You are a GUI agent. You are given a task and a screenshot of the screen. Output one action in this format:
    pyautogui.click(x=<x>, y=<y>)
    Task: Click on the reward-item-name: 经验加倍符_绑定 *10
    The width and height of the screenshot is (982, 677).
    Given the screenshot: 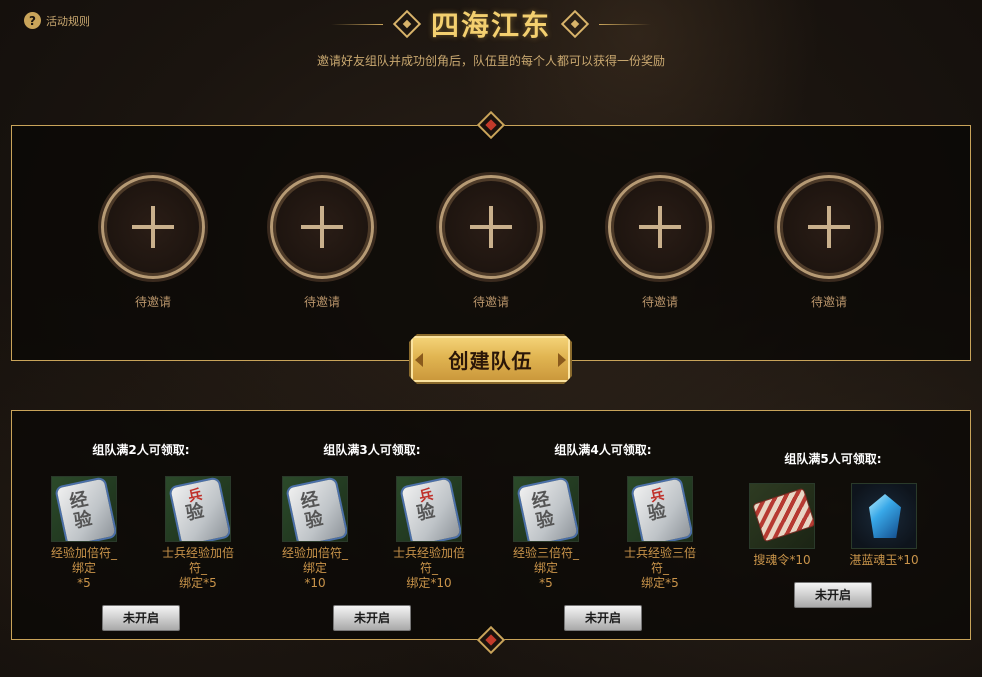 What is the action you would take?
    pyautogui.click(x=315, y=568)
    